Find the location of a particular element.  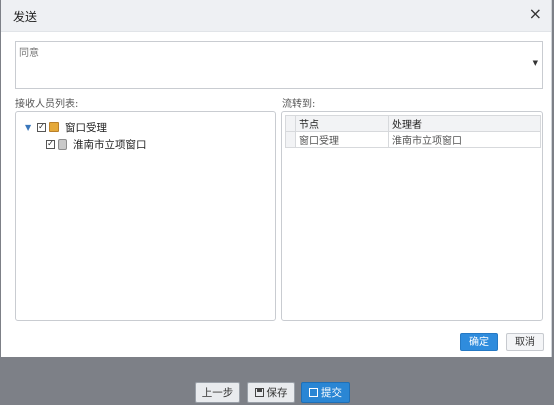

save-label: 保存 is located at coordinates (277, 393).